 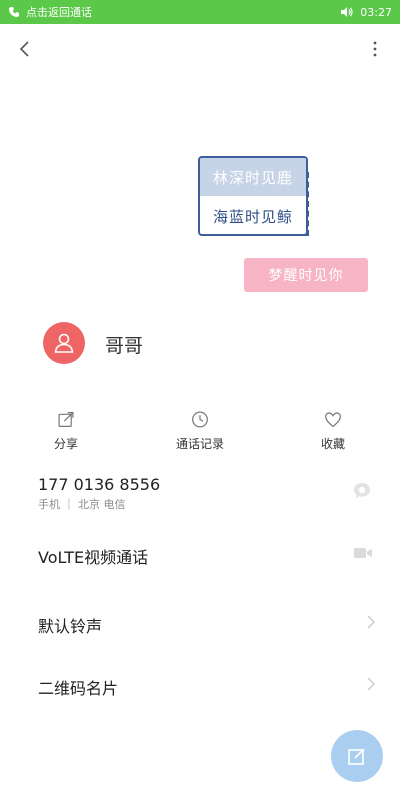 I want to click on card-dashed-border, so click(x=304, y=204).